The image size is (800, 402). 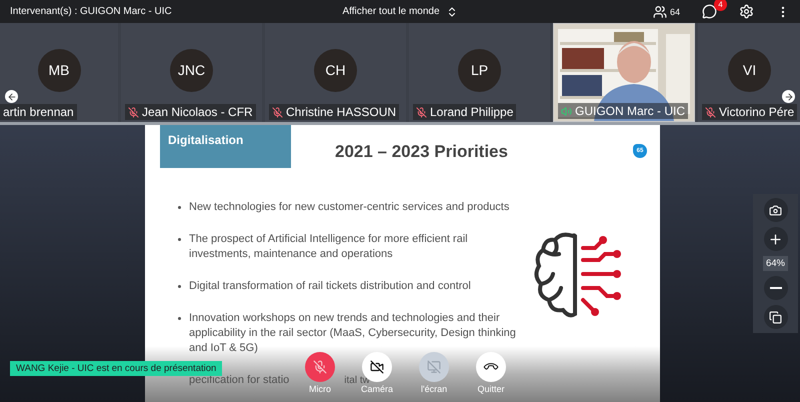 What do you see at coordinates (239, 380) in the screenshot?
I see `bullet-text: pecification for statio` at bounding box center [239, 380].